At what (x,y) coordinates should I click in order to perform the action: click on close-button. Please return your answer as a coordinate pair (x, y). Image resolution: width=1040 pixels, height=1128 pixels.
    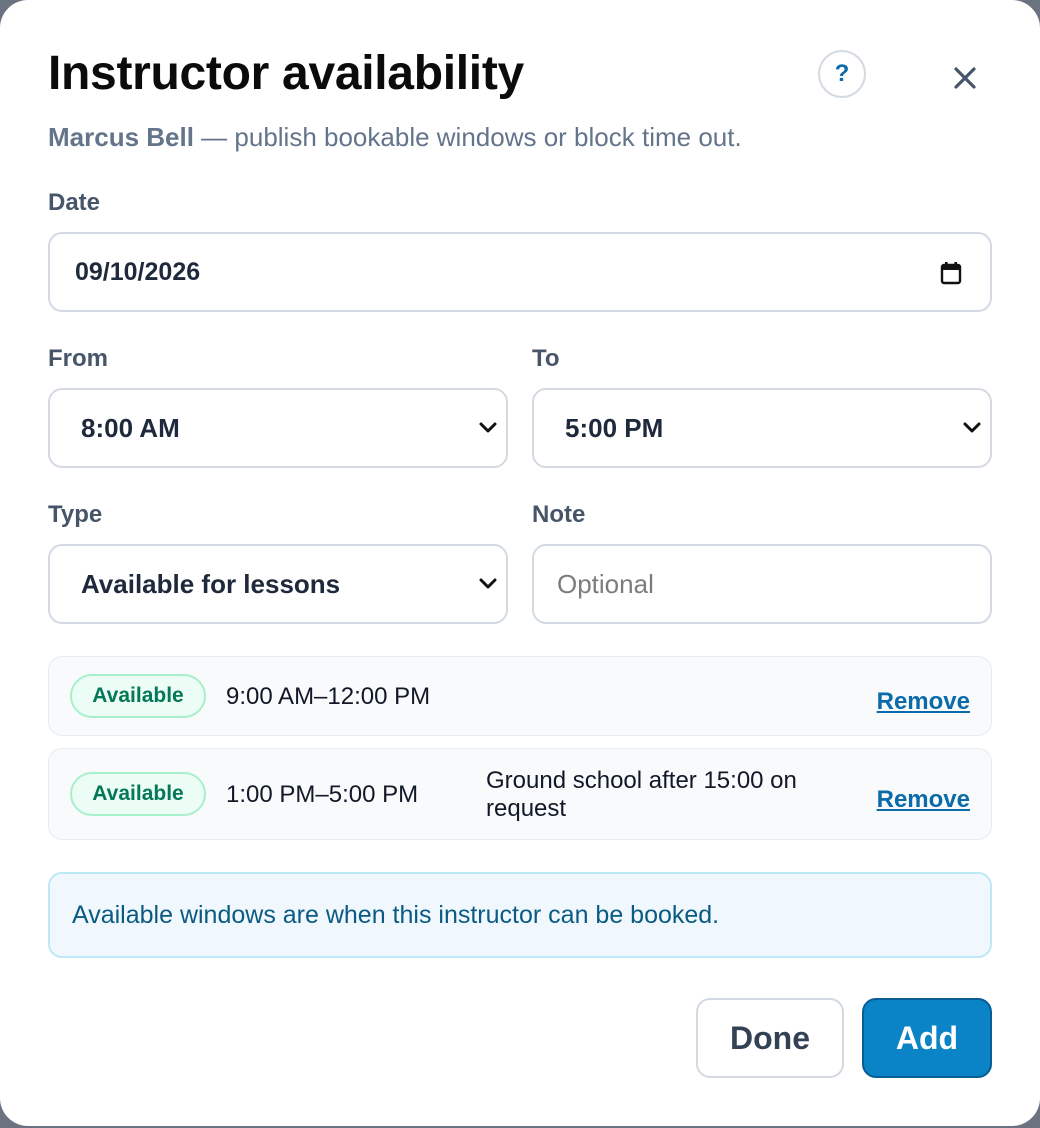
    Looking at the image, I should click on (965, 78).